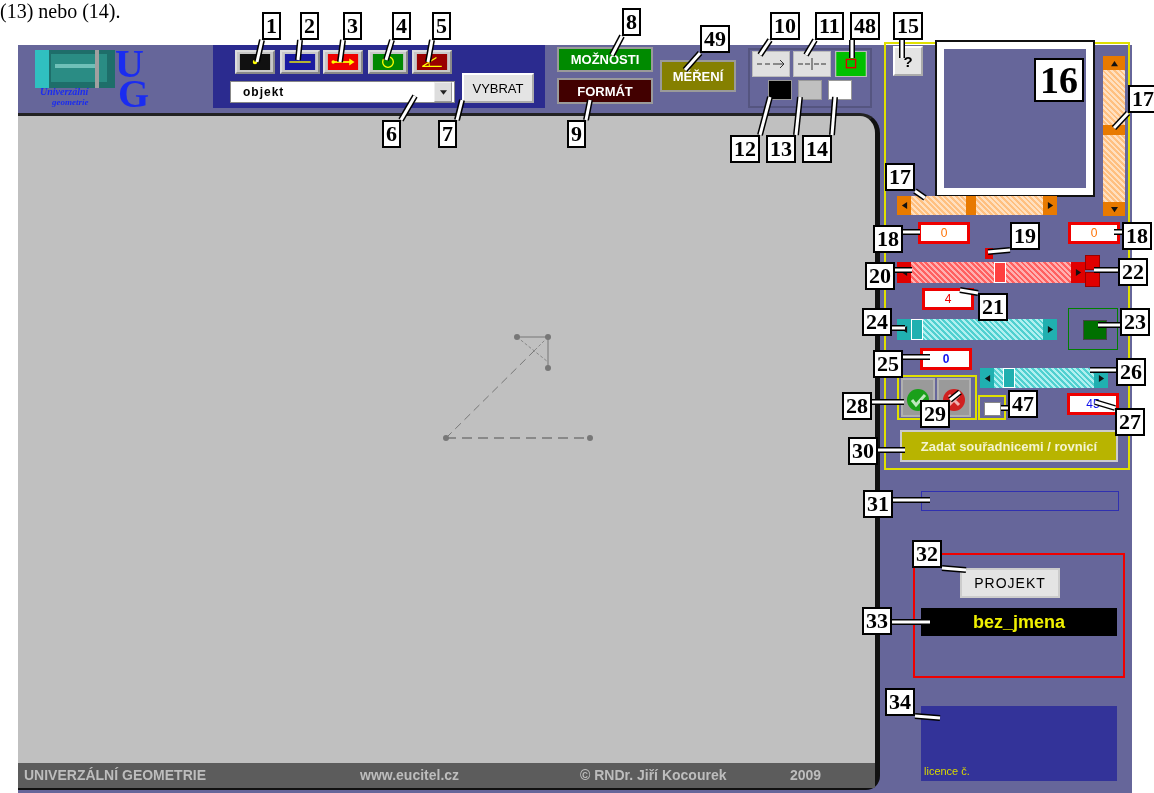 The width and height of the screenshot is (1154, 793). Describe the element at coordinates (806, 775) in the screenshot. I see `footer-text: 2009` at that location.